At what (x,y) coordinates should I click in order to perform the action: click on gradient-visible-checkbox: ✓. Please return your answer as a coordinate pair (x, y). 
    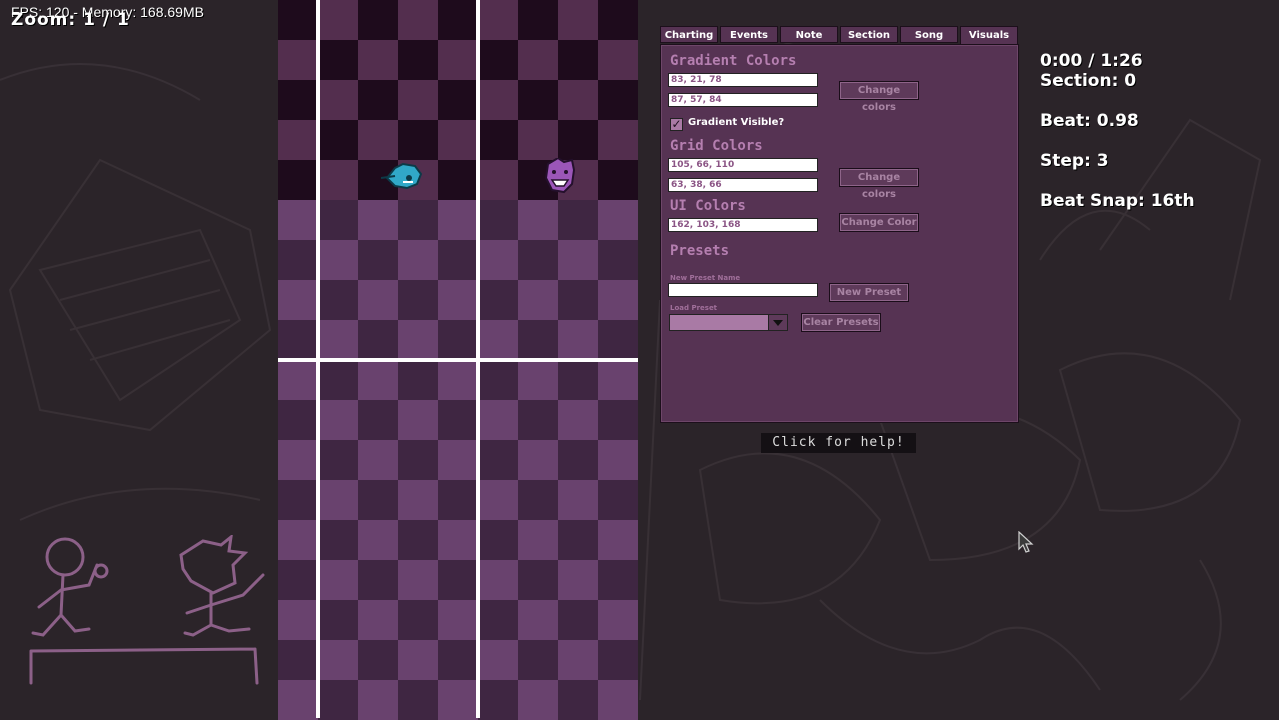
    Looking at the image, I should click on (676, 124).